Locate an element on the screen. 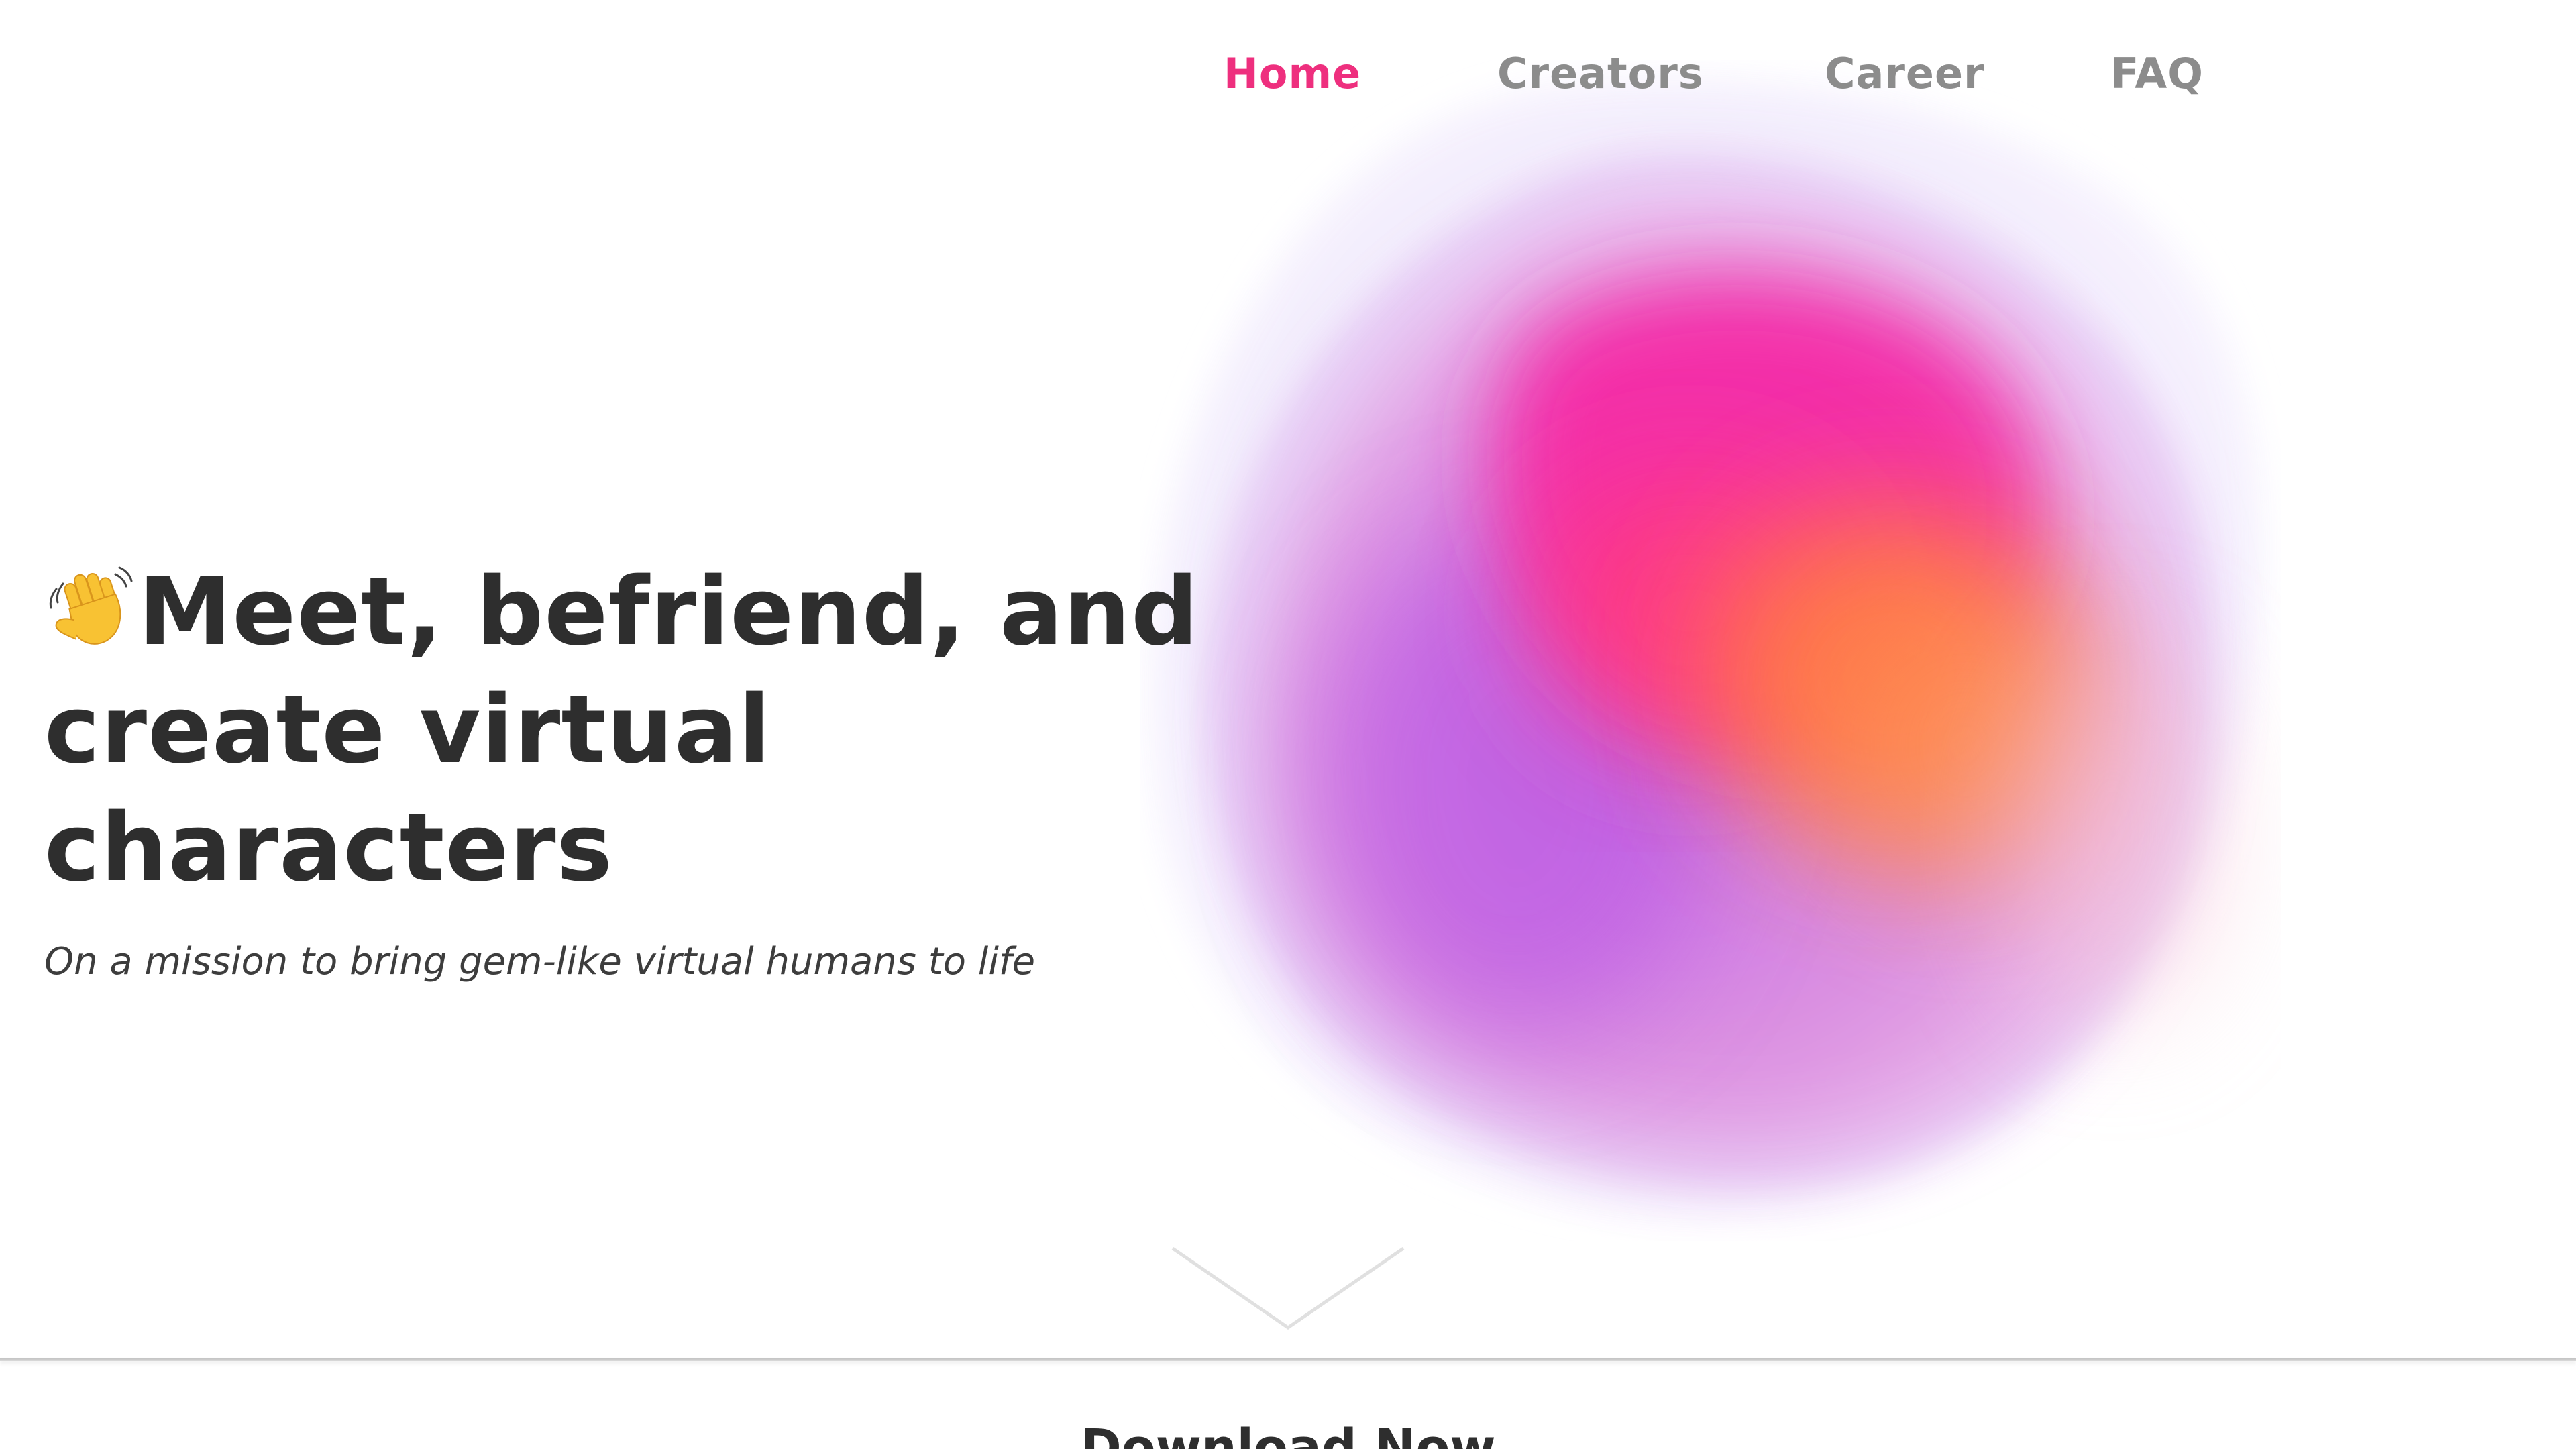  waving-hand-icon is located at coordinates (91, 608).